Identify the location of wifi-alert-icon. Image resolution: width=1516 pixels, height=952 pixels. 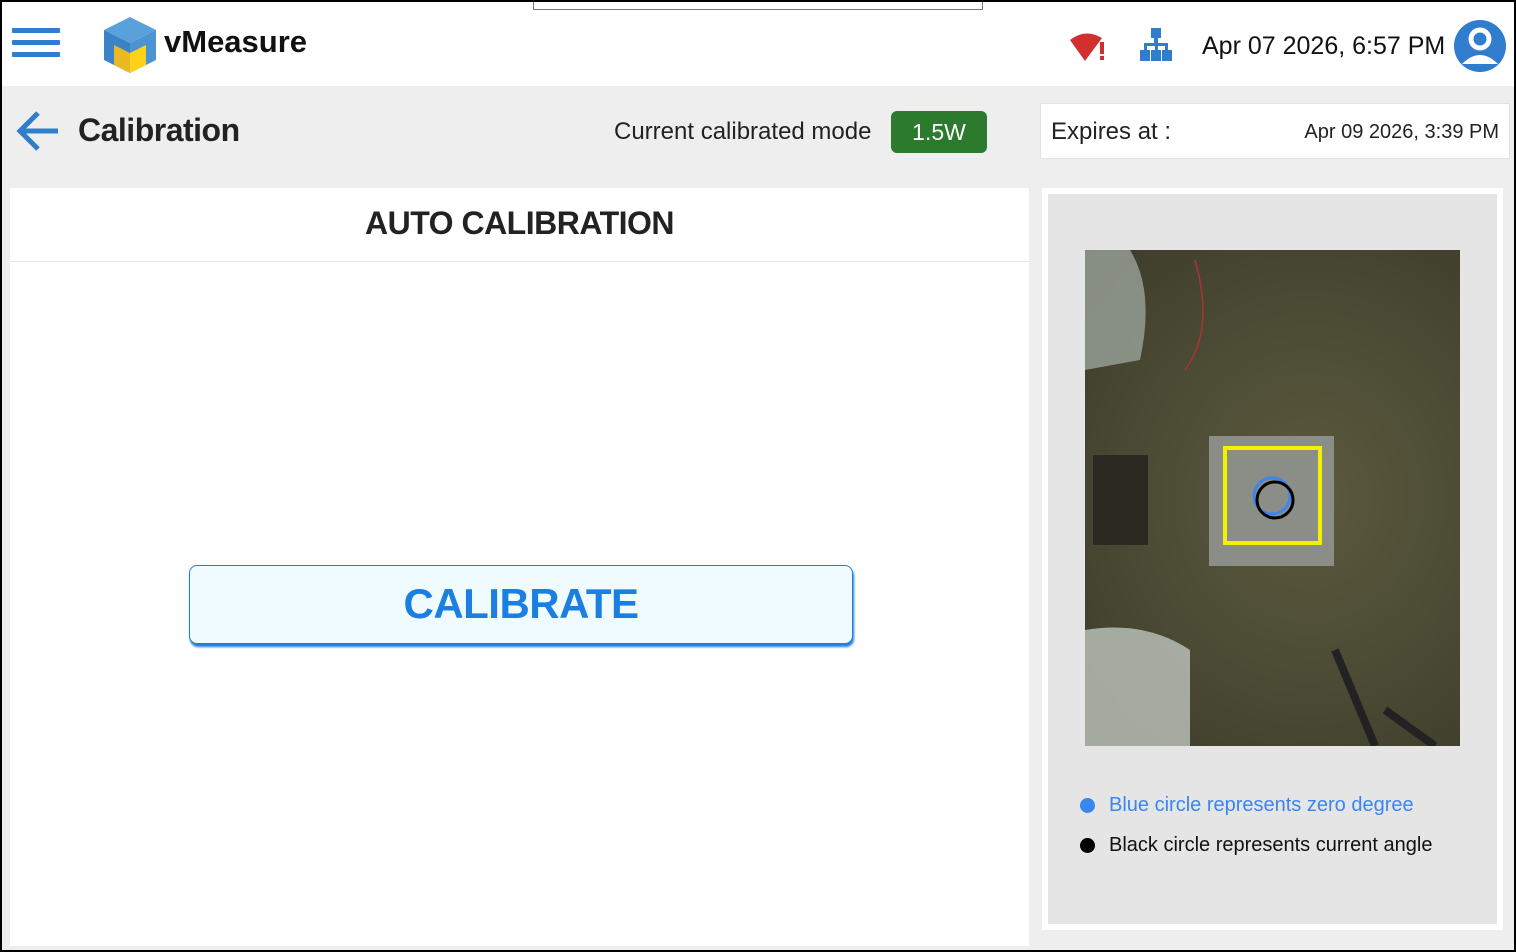
(1089, 47).